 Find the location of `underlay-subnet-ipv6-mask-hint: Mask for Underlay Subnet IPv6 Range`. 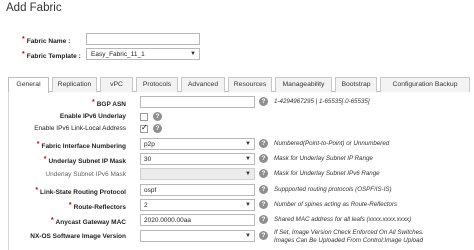

underlay-subnet-ipv6-mask-hint: Mask for Underlay Subnet IPv6 Range is located at coordinates (327, 173).